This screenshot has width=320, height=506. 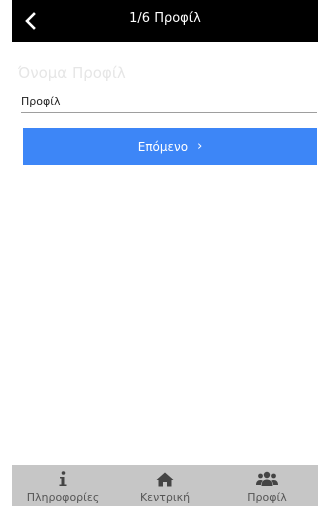 I want to click on nav-item-info: Πληροφορίες, so click(x=63, y=485).